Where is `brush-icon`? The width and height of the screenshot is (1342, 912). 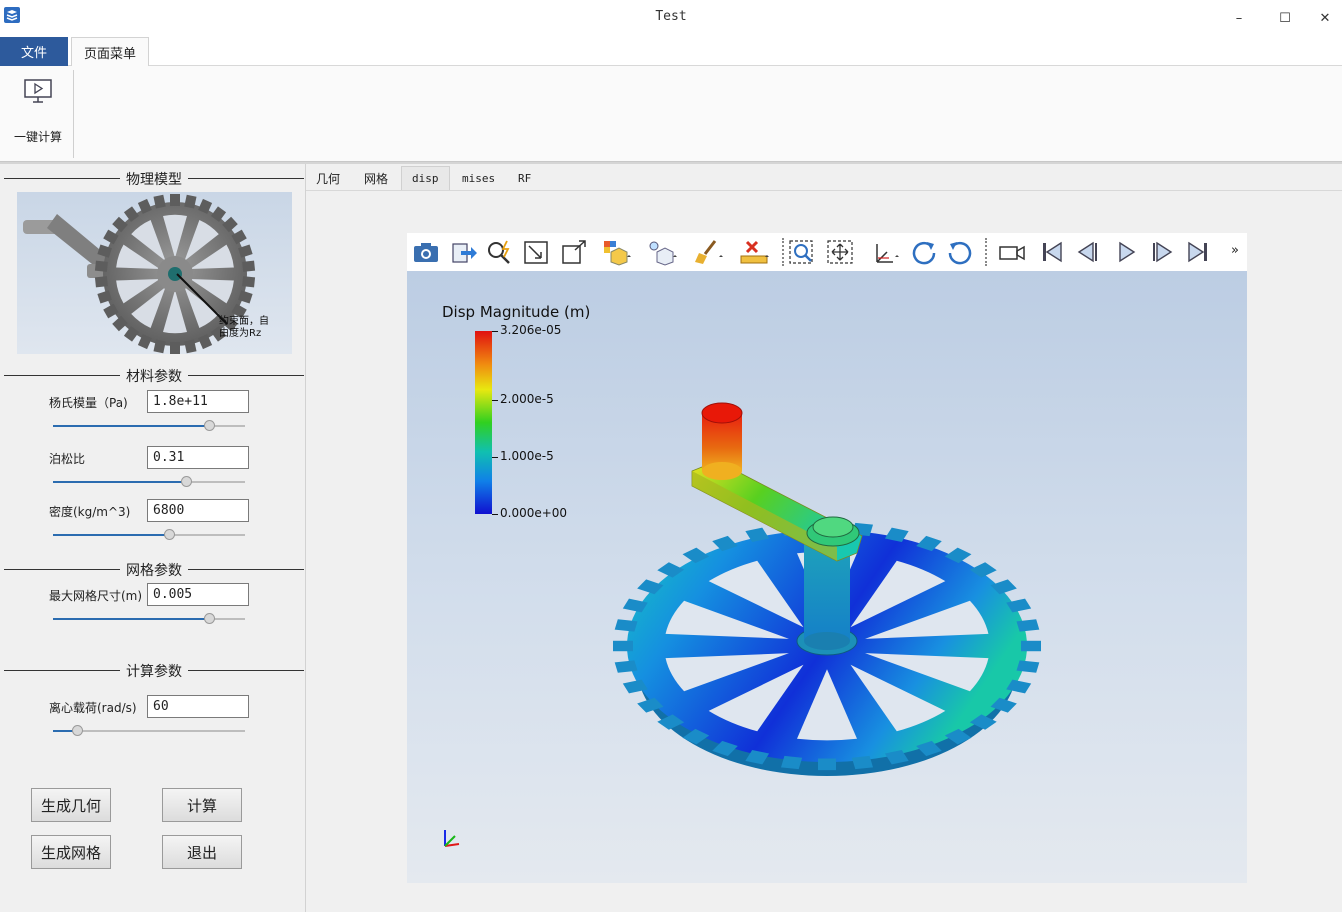 brush-icon is located at coordinates (708, 252).